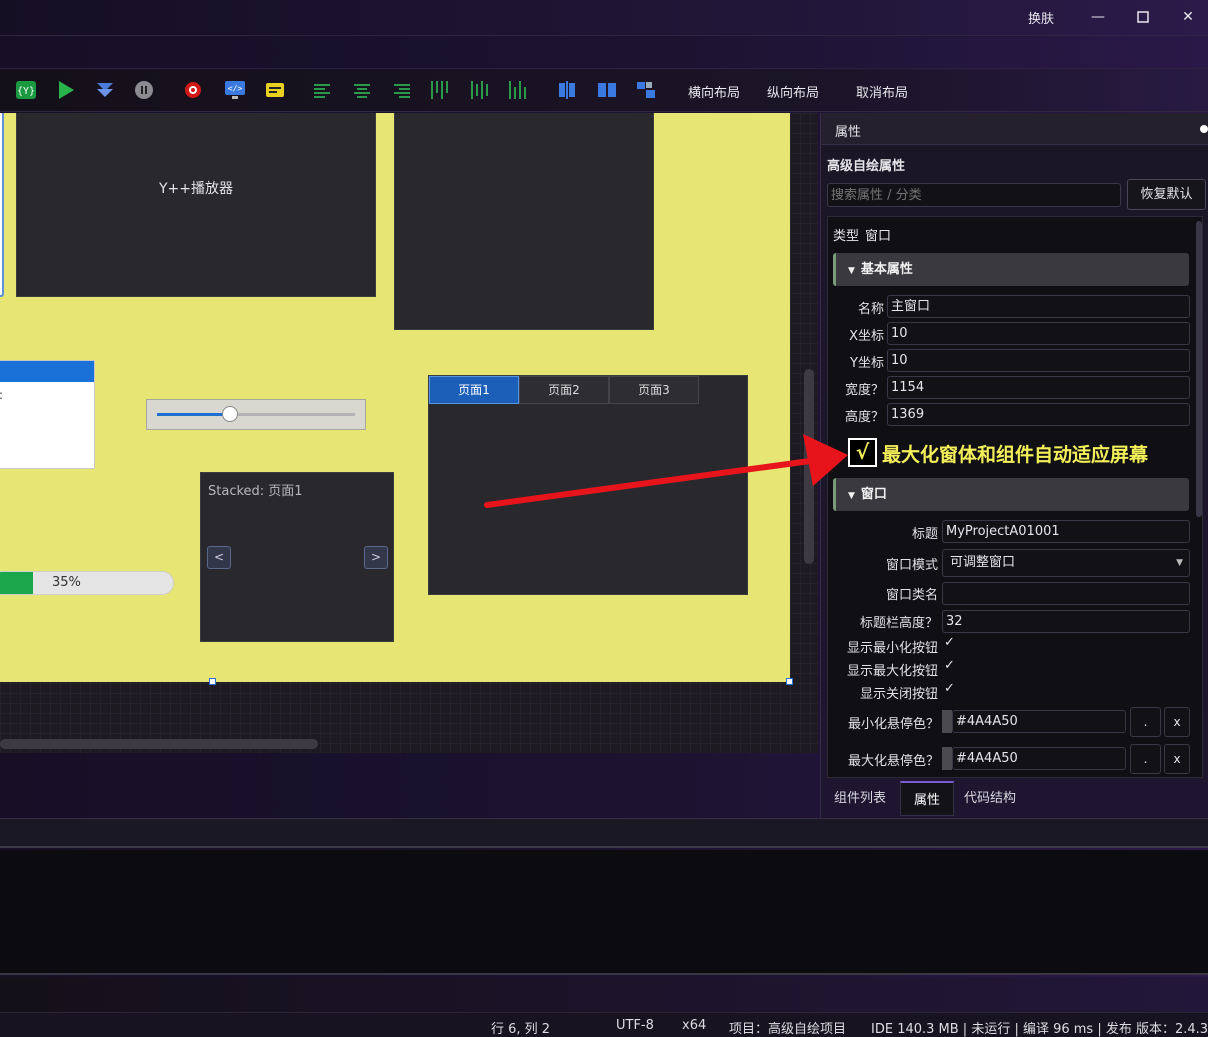 This screenshot has width=1208, height=1037. I want to click on player-widget: Y++播放器, so click(196, 205).